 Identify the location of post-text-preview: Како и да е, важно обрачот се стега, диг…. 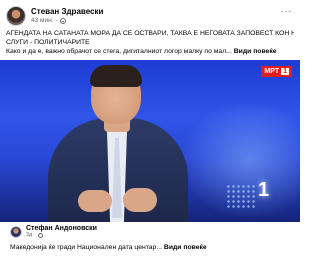
(119, 51).